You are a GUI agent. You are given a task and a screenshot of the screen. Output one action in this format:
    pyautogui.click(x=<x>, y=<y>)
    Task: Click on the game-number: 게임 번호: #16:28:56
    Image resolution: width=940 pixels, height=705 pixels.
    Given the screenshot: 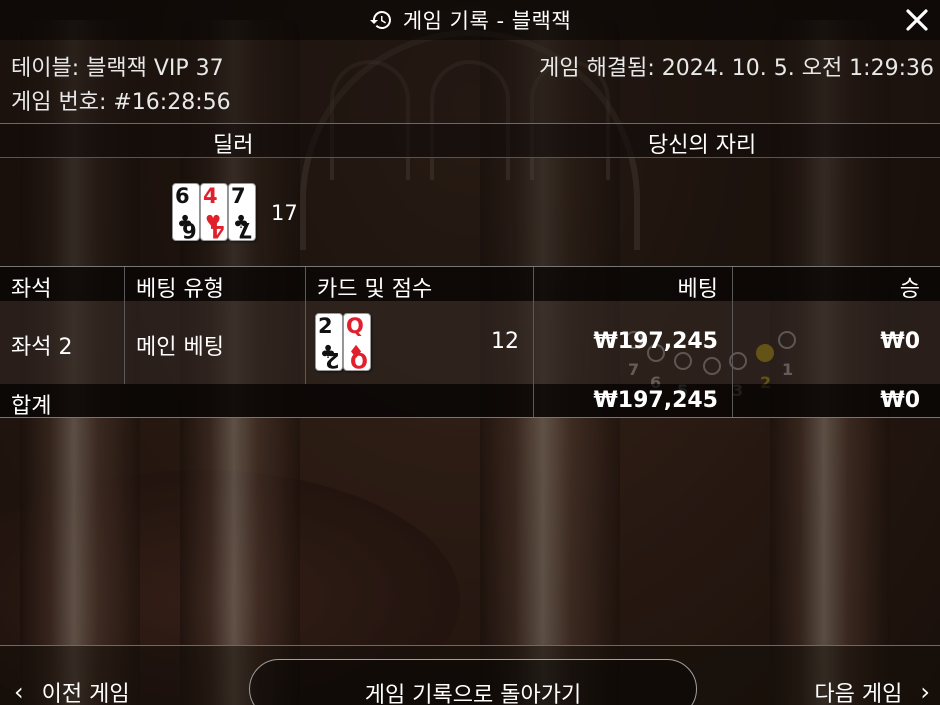 What is the action you would take?
    pyautogui.click(x=121, y=102)
    